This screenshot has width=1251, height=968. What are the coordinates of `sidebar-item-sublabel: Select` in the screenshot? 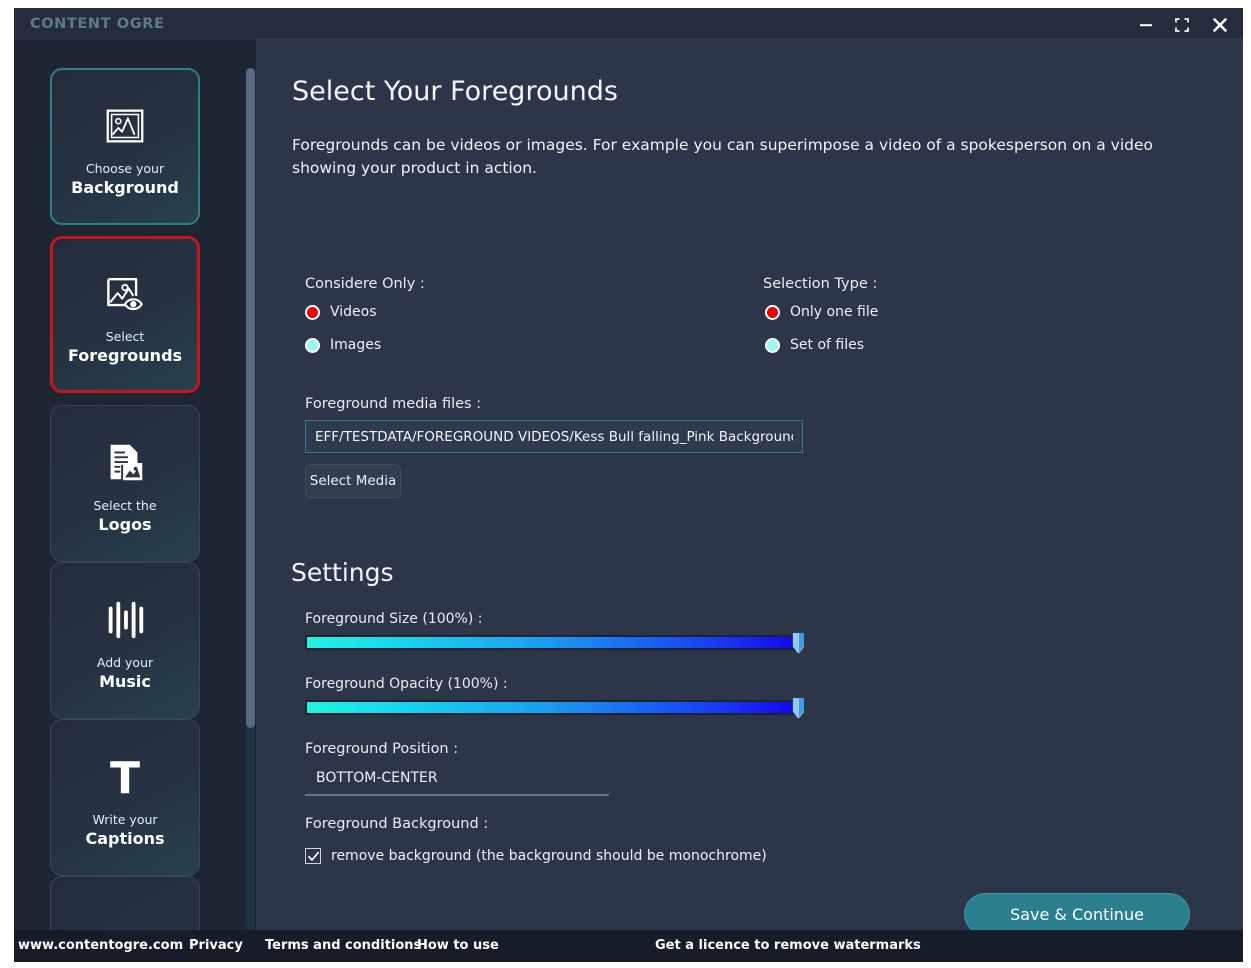 It's located at (125, 336).